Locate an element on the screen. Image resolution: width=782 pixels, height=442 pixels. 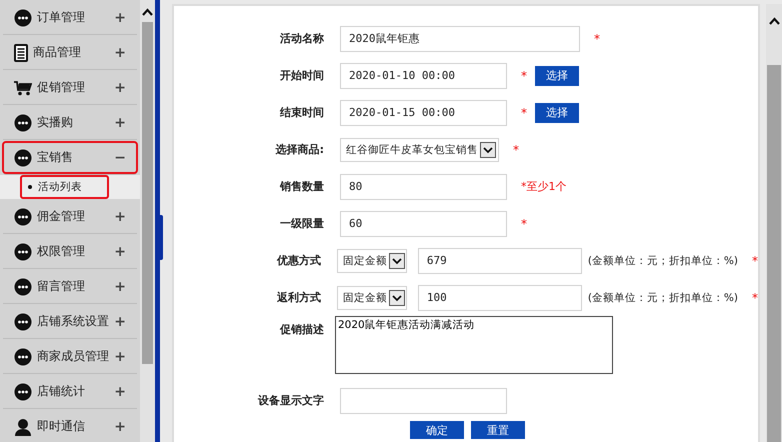
sidebar-scrollbar is located at coordinates (147, 221).